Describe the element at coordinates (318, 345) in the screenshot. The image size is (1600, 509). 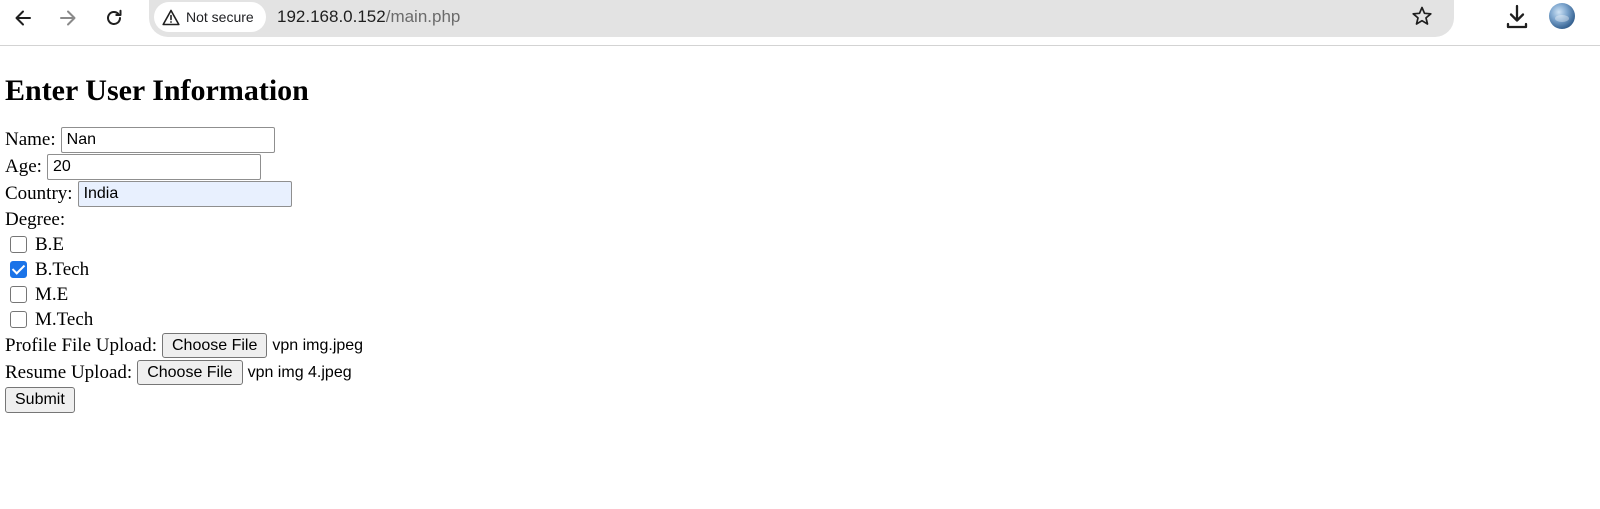
I see `profile-file-name: vpn img.jpeg` at that location.